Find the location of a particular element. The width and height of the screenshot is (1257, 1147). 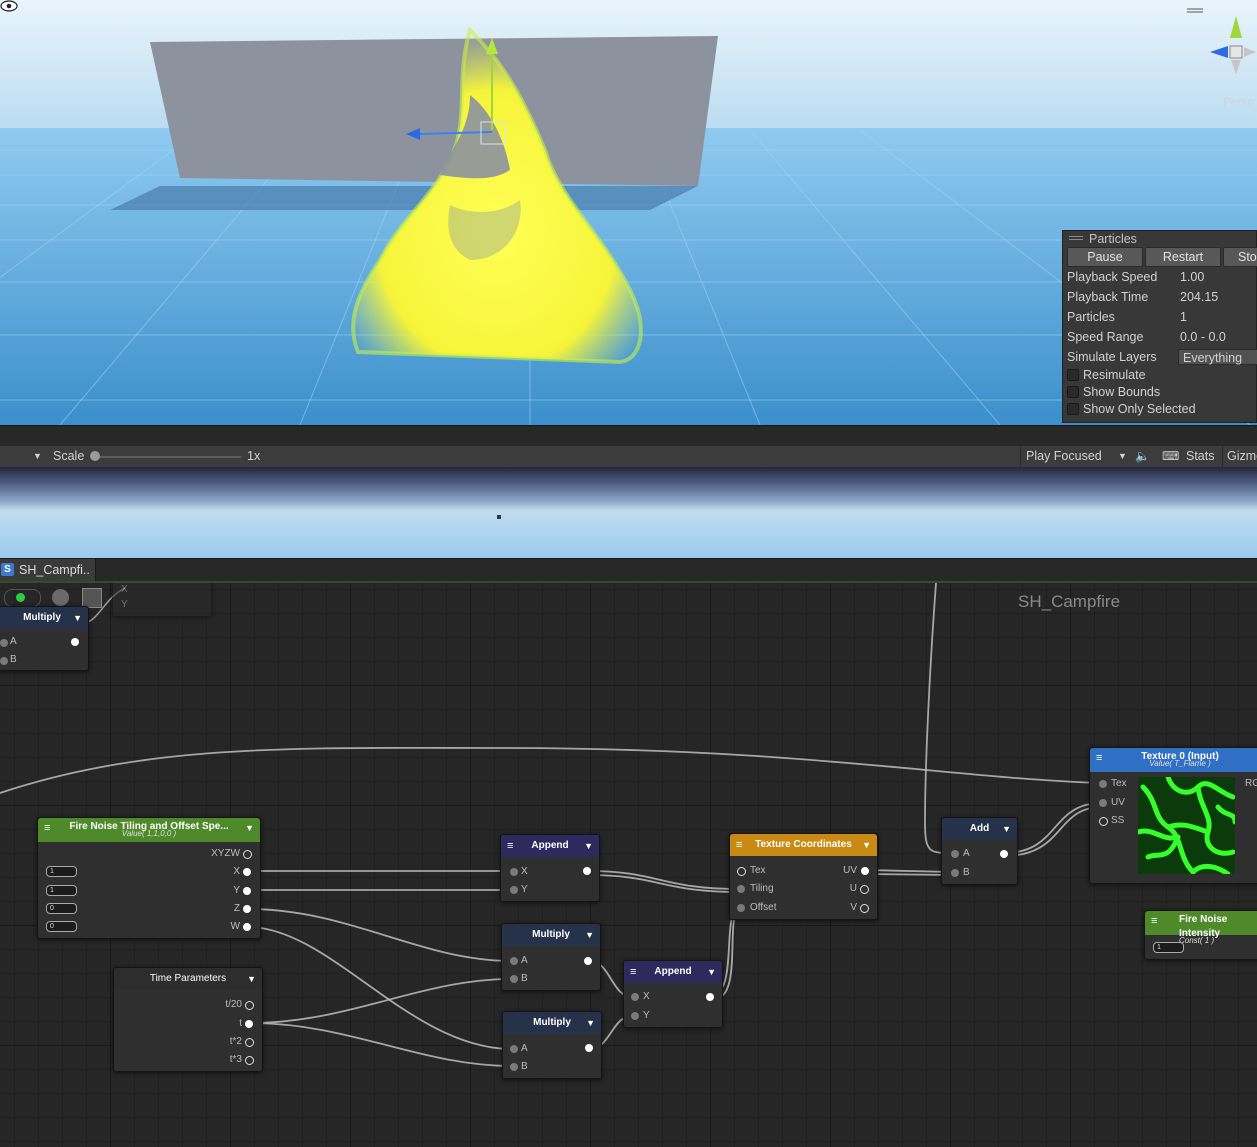

node-multiply-1: Multiply ▼ A B is located at coordinates (551, 957).